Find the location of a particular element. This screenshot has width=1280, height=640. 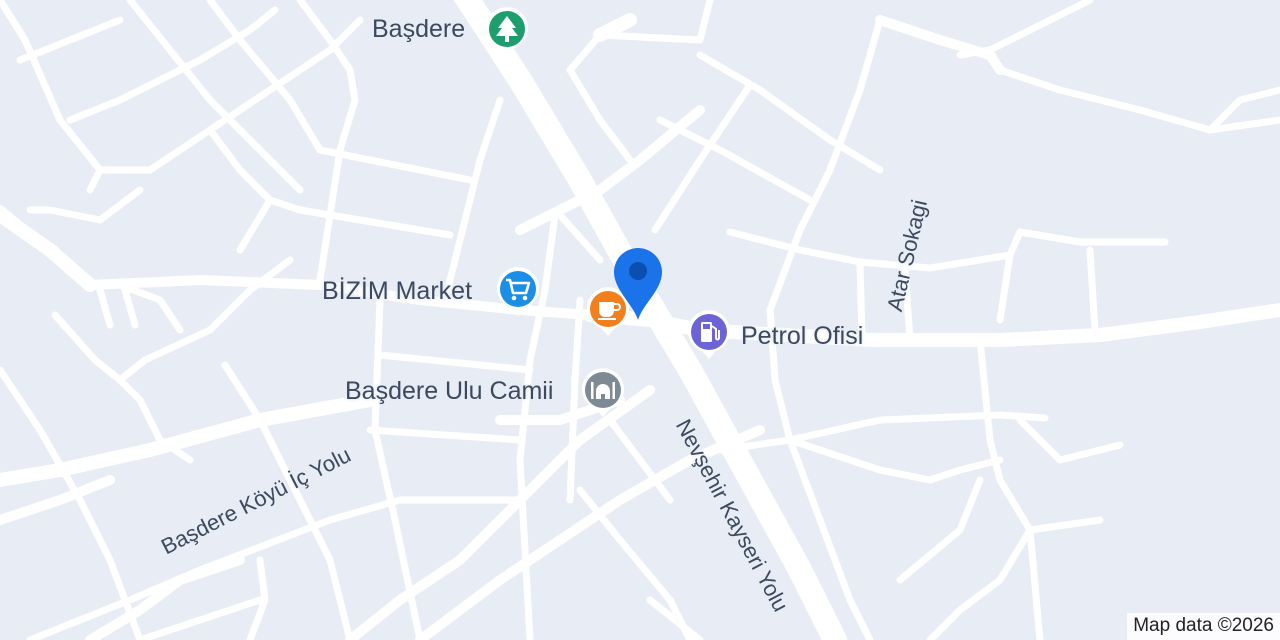

mosque-icon is located at coordinates (603, 392).